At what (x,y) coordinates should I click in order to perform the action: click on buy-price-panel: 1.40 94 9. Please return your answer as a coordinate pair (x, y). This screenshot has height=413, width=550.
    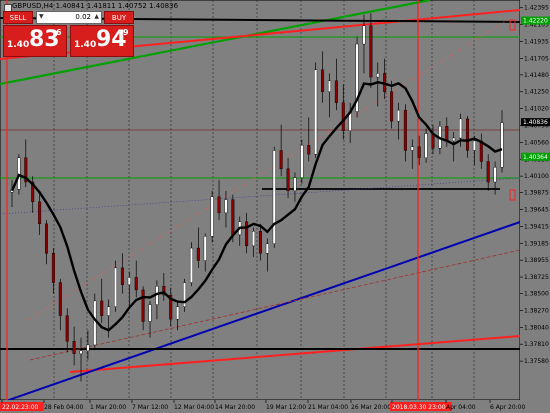
    Looking at the image, I should click on (102, 41).